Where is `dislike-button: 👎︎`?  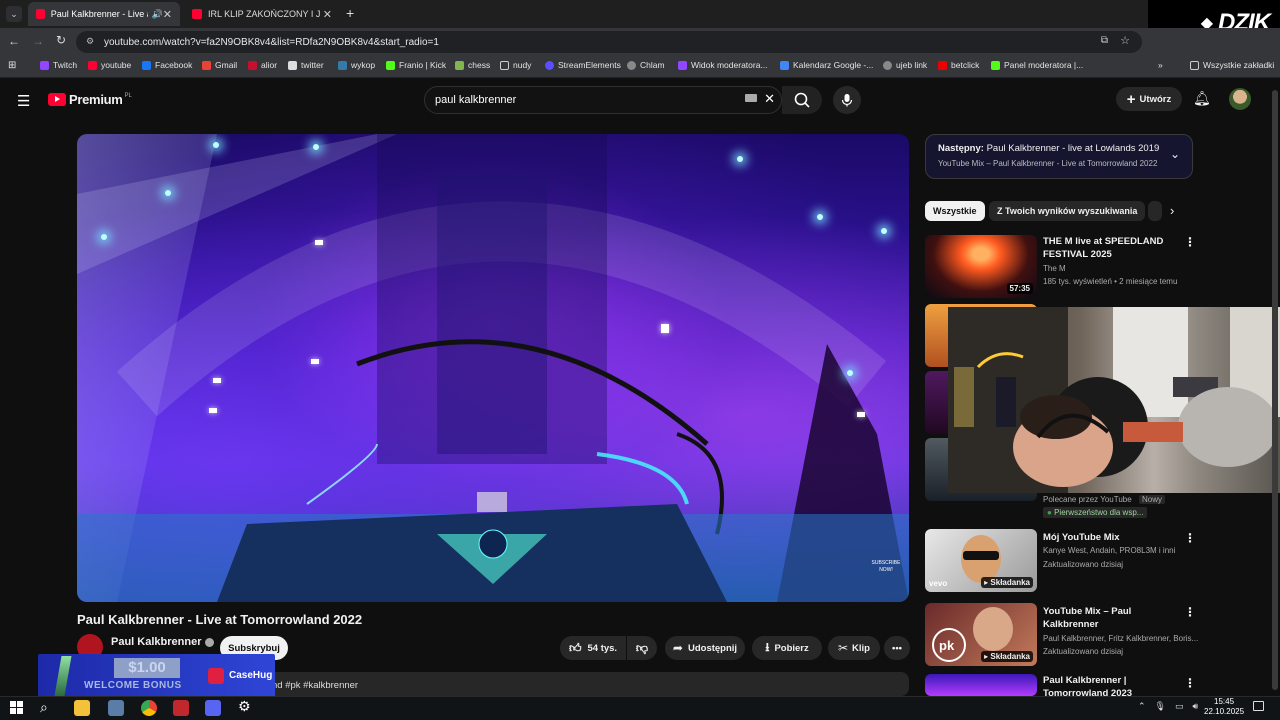
dislike-button: 👎︎ is located at coordinates (642, 648).